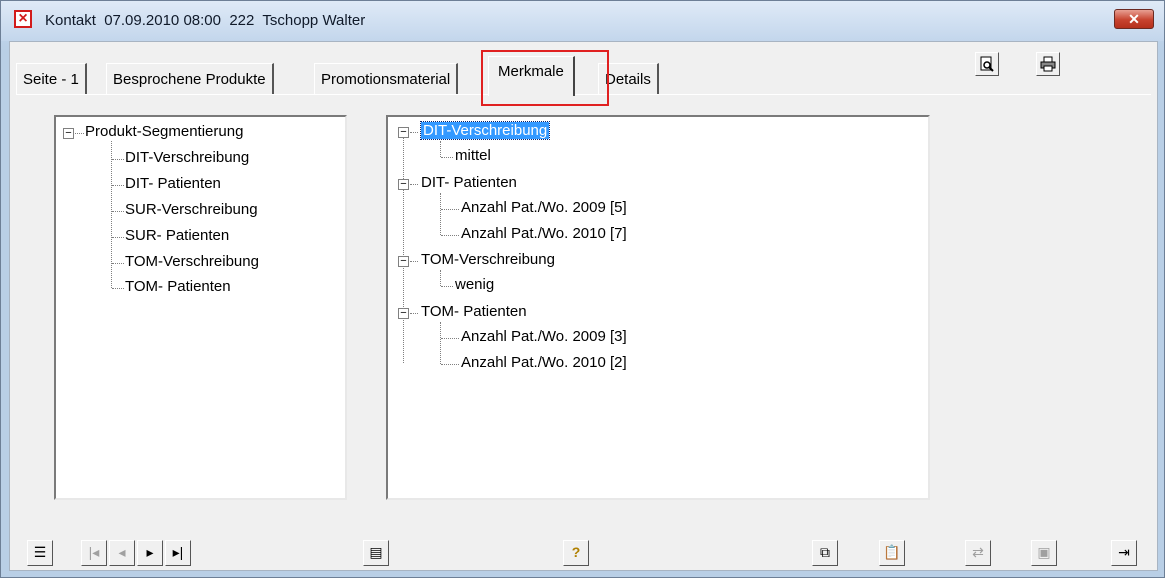 This screenshot has height=578, width=1165. I want to click on next-record-icon: ▸, so click(150, 552).